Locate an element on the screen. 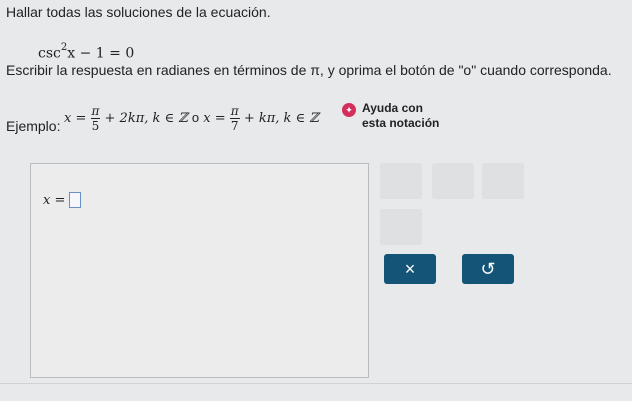  divider is located at coordinates (316, 383).